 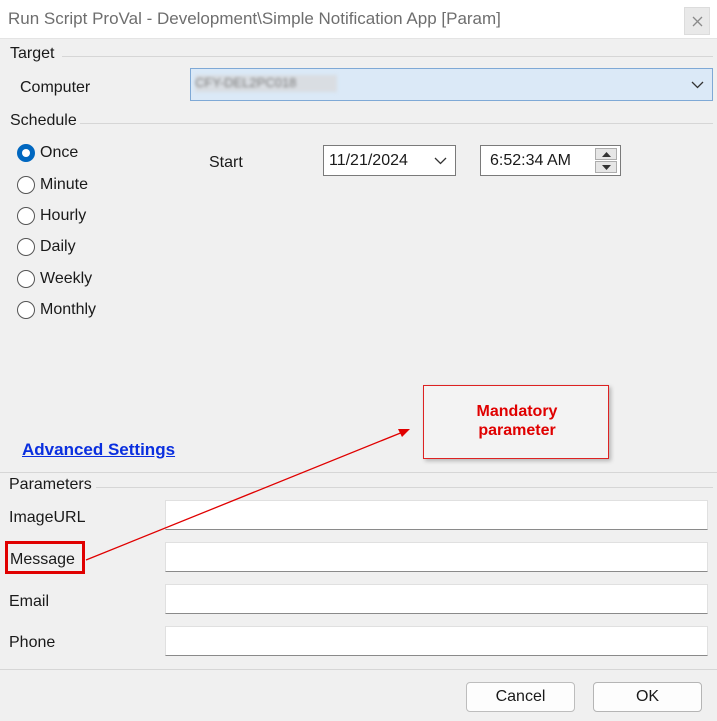 I want to click on radio-label-hourly: Hourly, so click(x=63, y=216).